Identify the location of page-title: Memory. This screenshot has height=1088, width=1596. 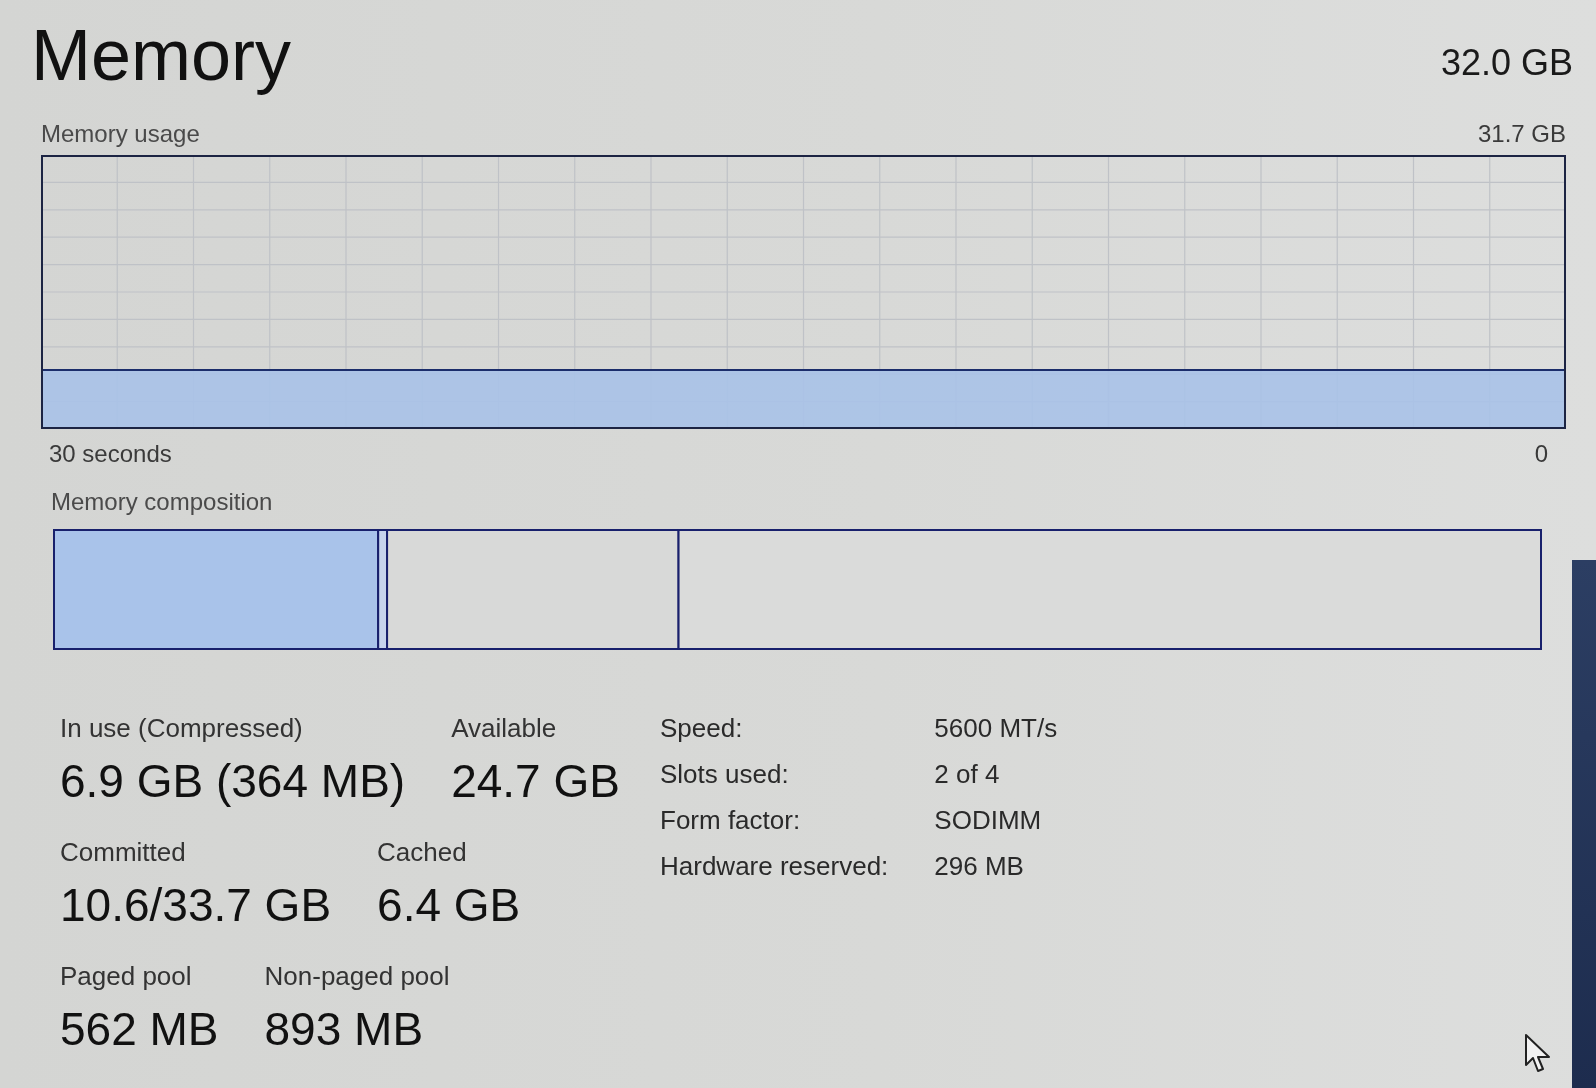
(161, 55).